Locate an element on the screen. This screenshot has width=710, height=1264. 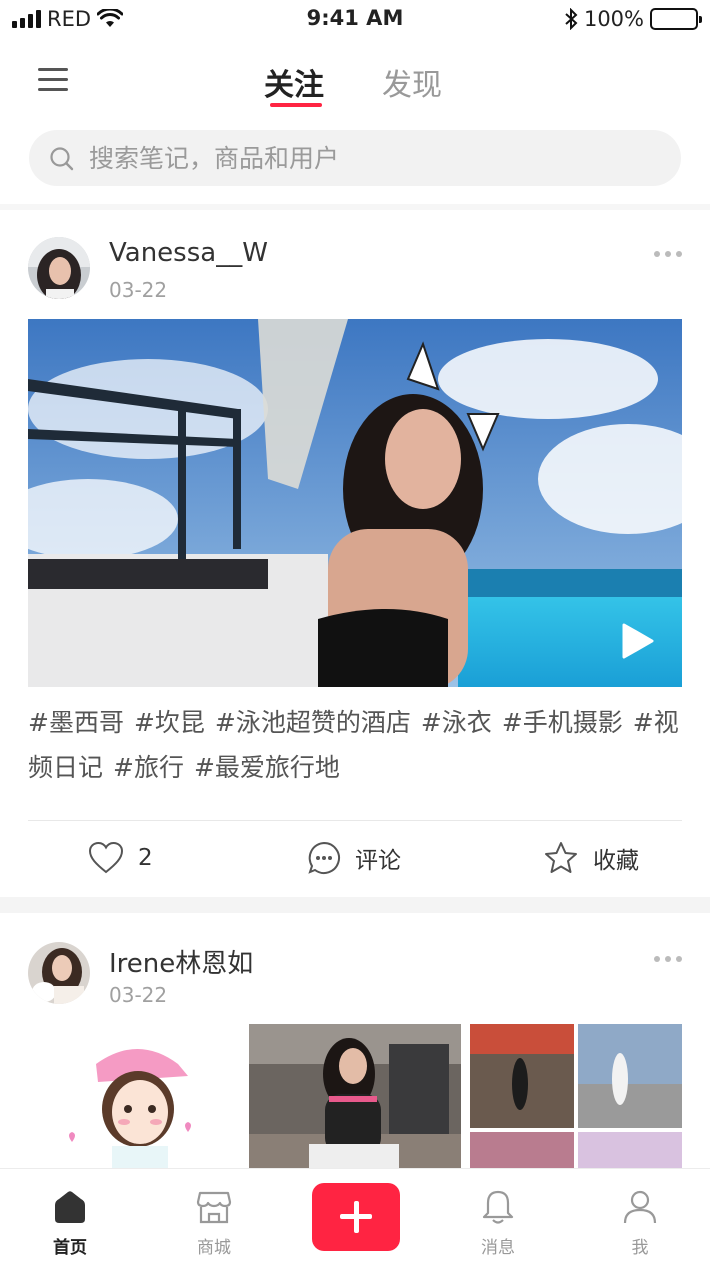
gym-photo-image is located at coordinates (355, 1097).